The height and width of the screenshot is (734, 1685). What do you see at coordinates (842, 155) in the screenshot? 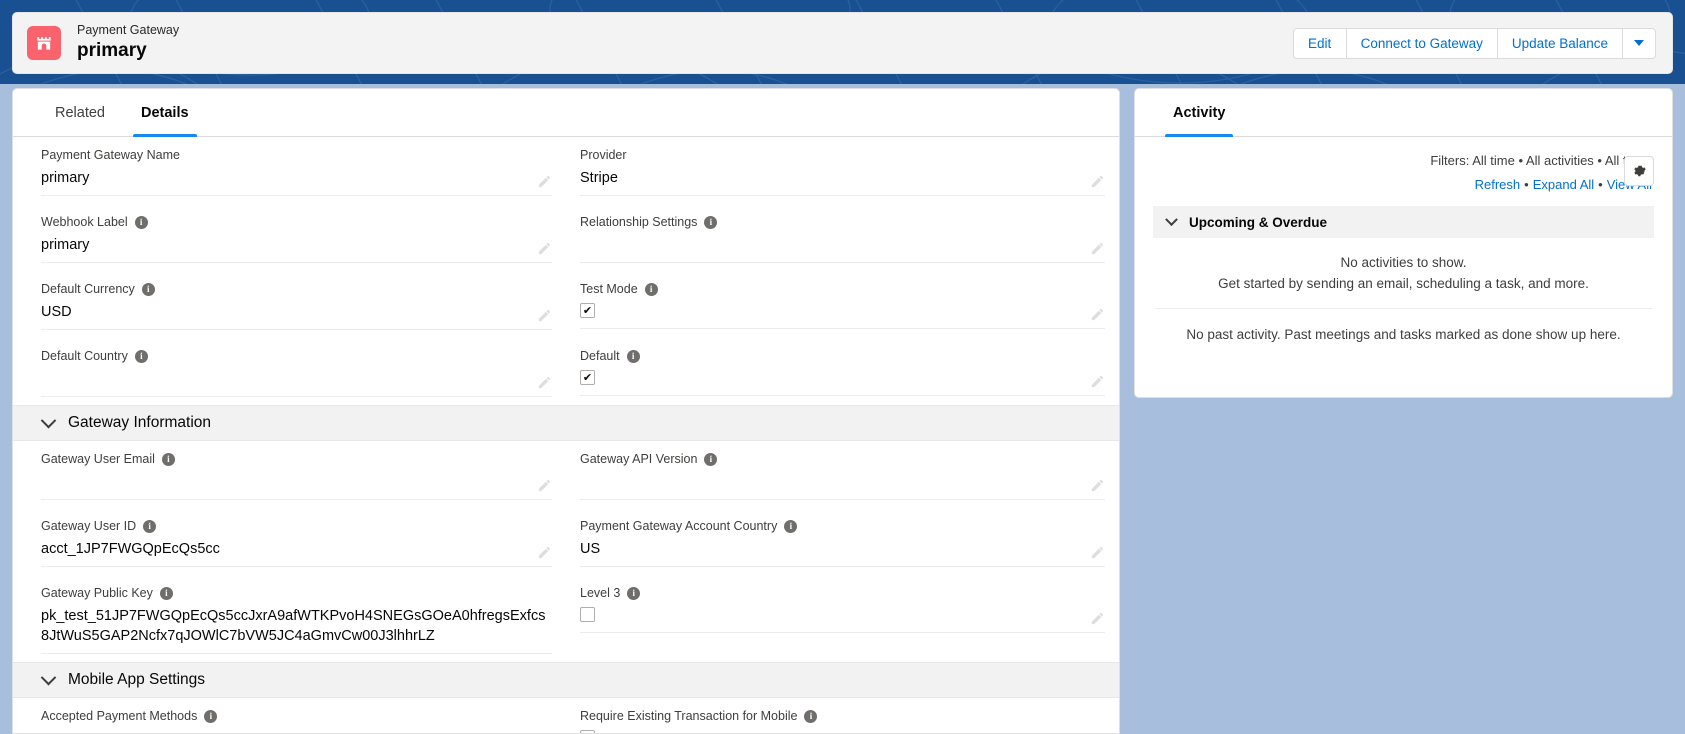
I see `field-label: Provider` at bounding box center [842, 155].